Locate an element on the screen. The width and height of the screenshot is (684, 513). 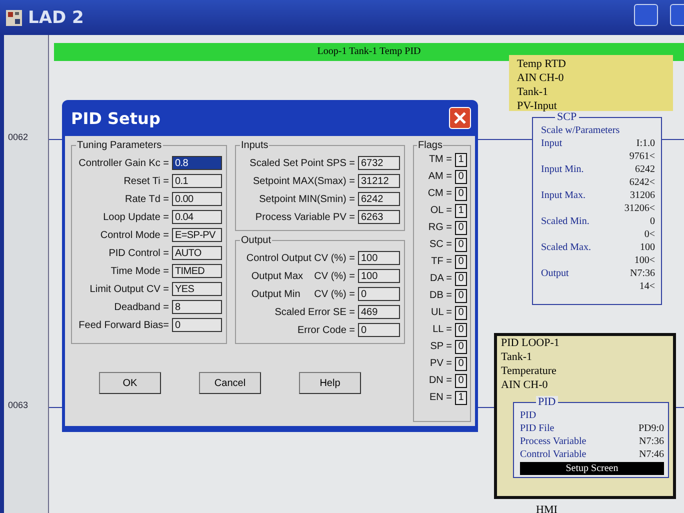
dialog-button: Cancel is located at coordinates (230, 383).